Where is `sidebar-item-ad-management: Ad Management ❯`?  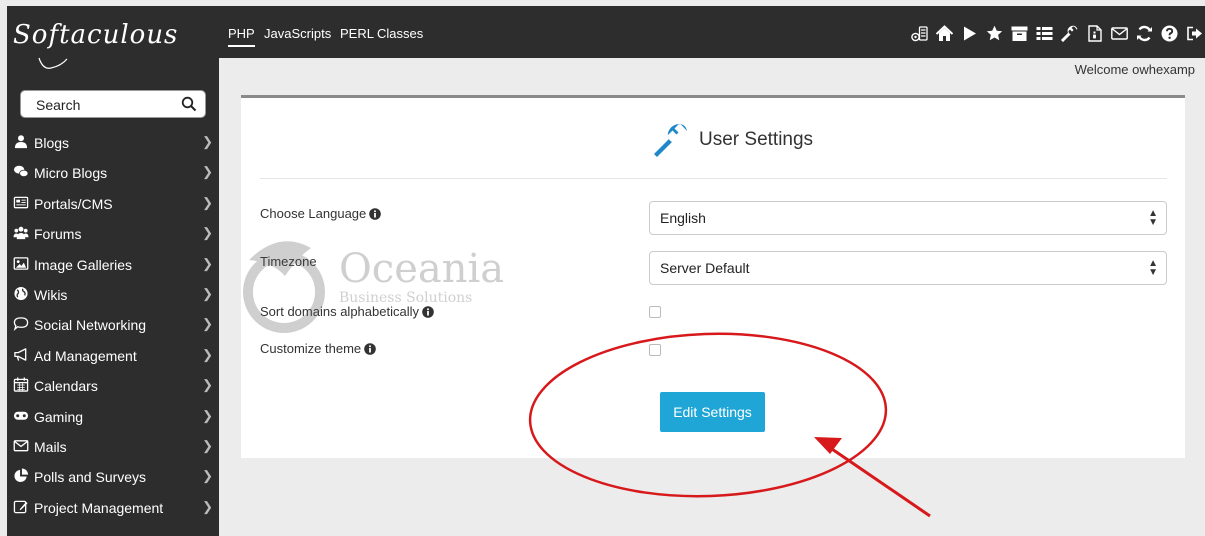 sidebar-item-ad-management: Ad Management ❯ is located at coordinates (113, 355).